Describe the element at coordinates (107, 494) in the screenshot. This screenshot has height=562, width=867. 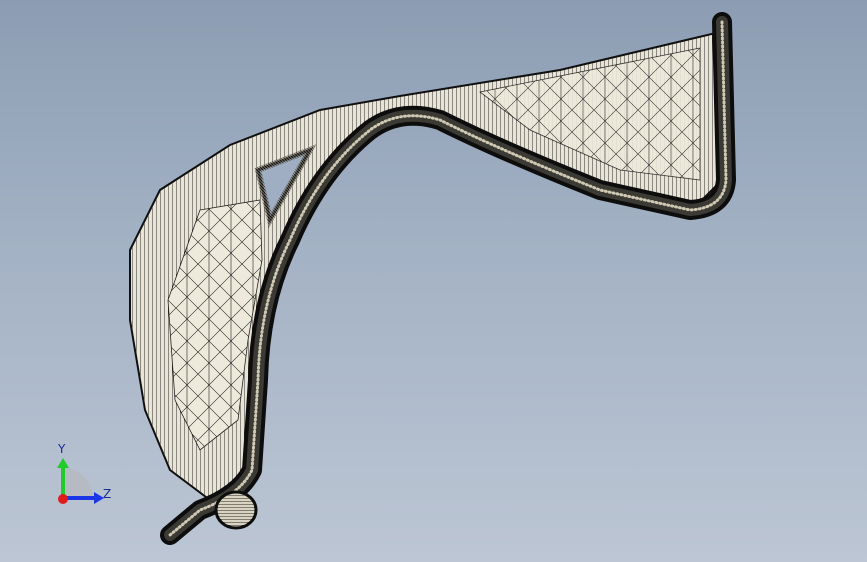
I see `z-axis-label: Z` at that location.